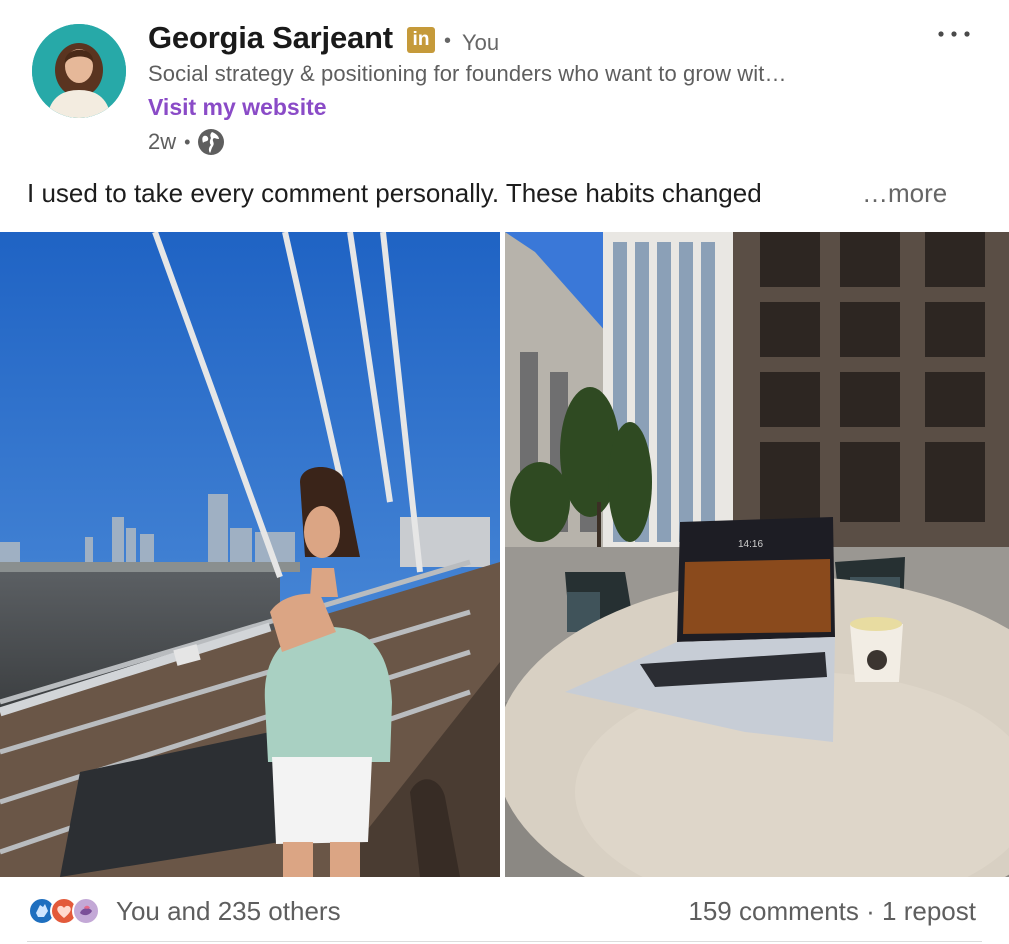 This screenshot has width=1009, height=944. I want to click on ellipsis-icon, so click(954, 34).